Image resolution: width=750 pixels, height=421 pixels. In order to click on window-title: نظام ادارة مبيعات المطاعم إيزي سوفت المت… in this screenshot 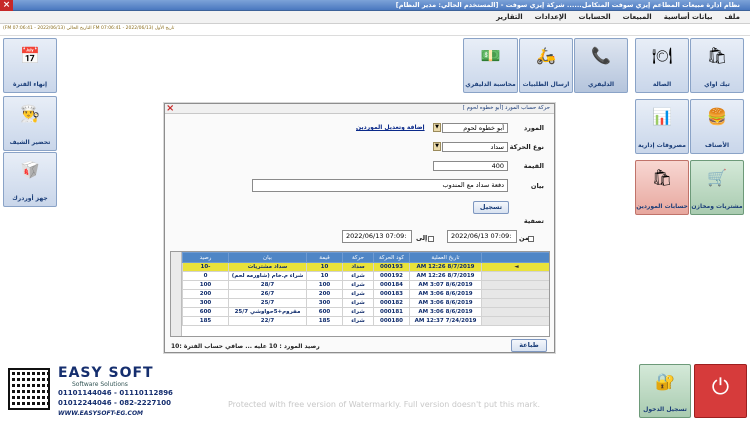, I will do `click(567, 5)`.